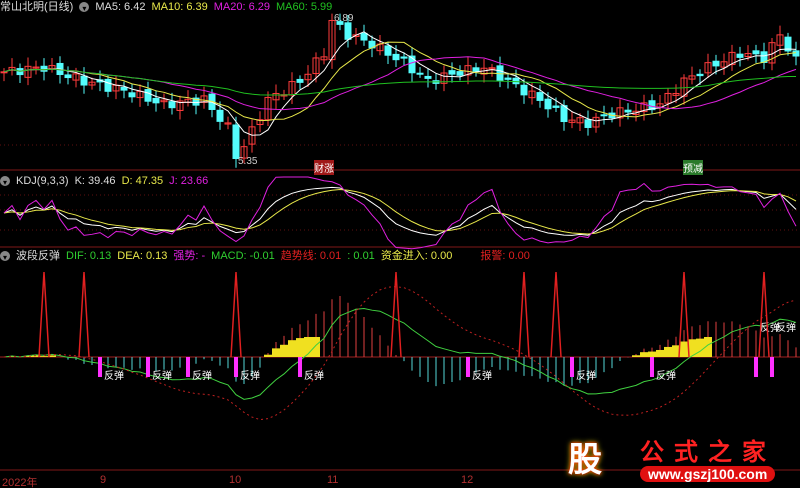 The width and height of the screenshot is (800, 488). I want to click on macd-strong: 强势: -, so click(189, 256).